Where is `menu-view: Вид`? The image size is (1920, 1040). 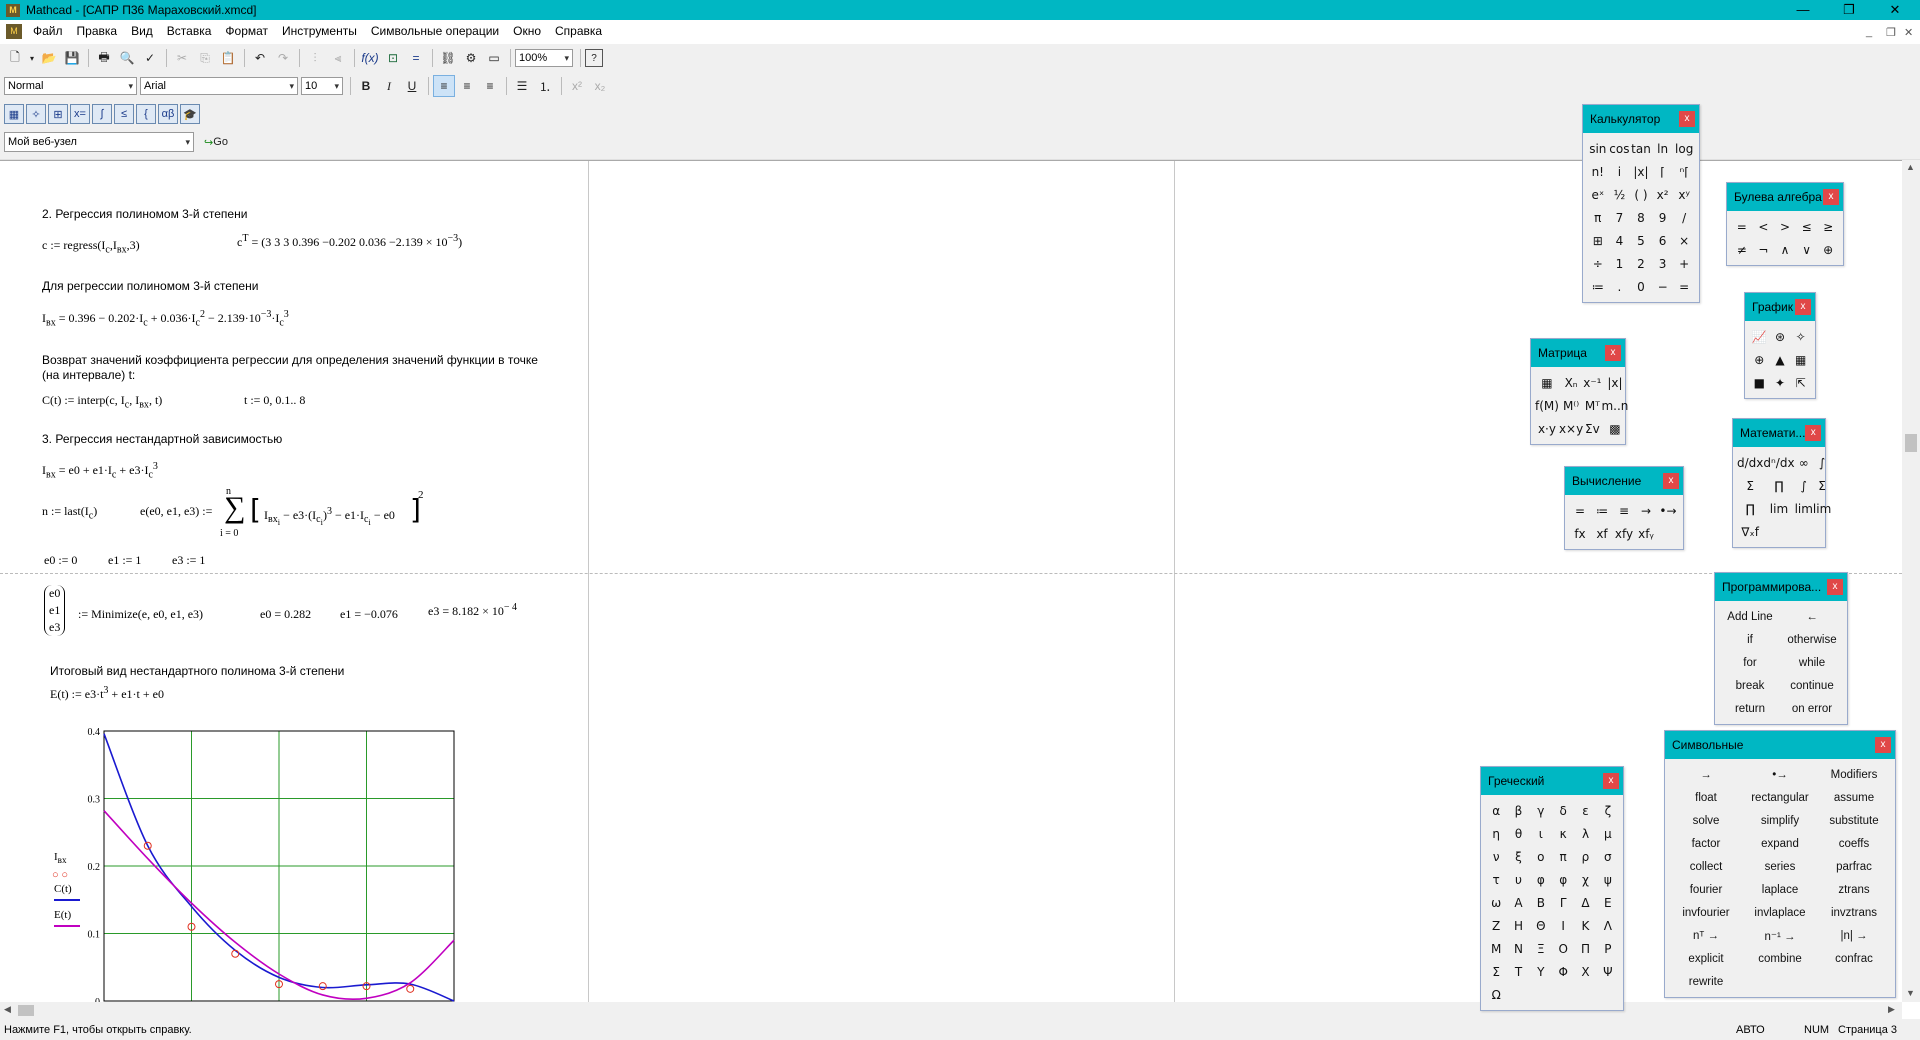
menu-view: Вид is located at coordinates (142, 31).